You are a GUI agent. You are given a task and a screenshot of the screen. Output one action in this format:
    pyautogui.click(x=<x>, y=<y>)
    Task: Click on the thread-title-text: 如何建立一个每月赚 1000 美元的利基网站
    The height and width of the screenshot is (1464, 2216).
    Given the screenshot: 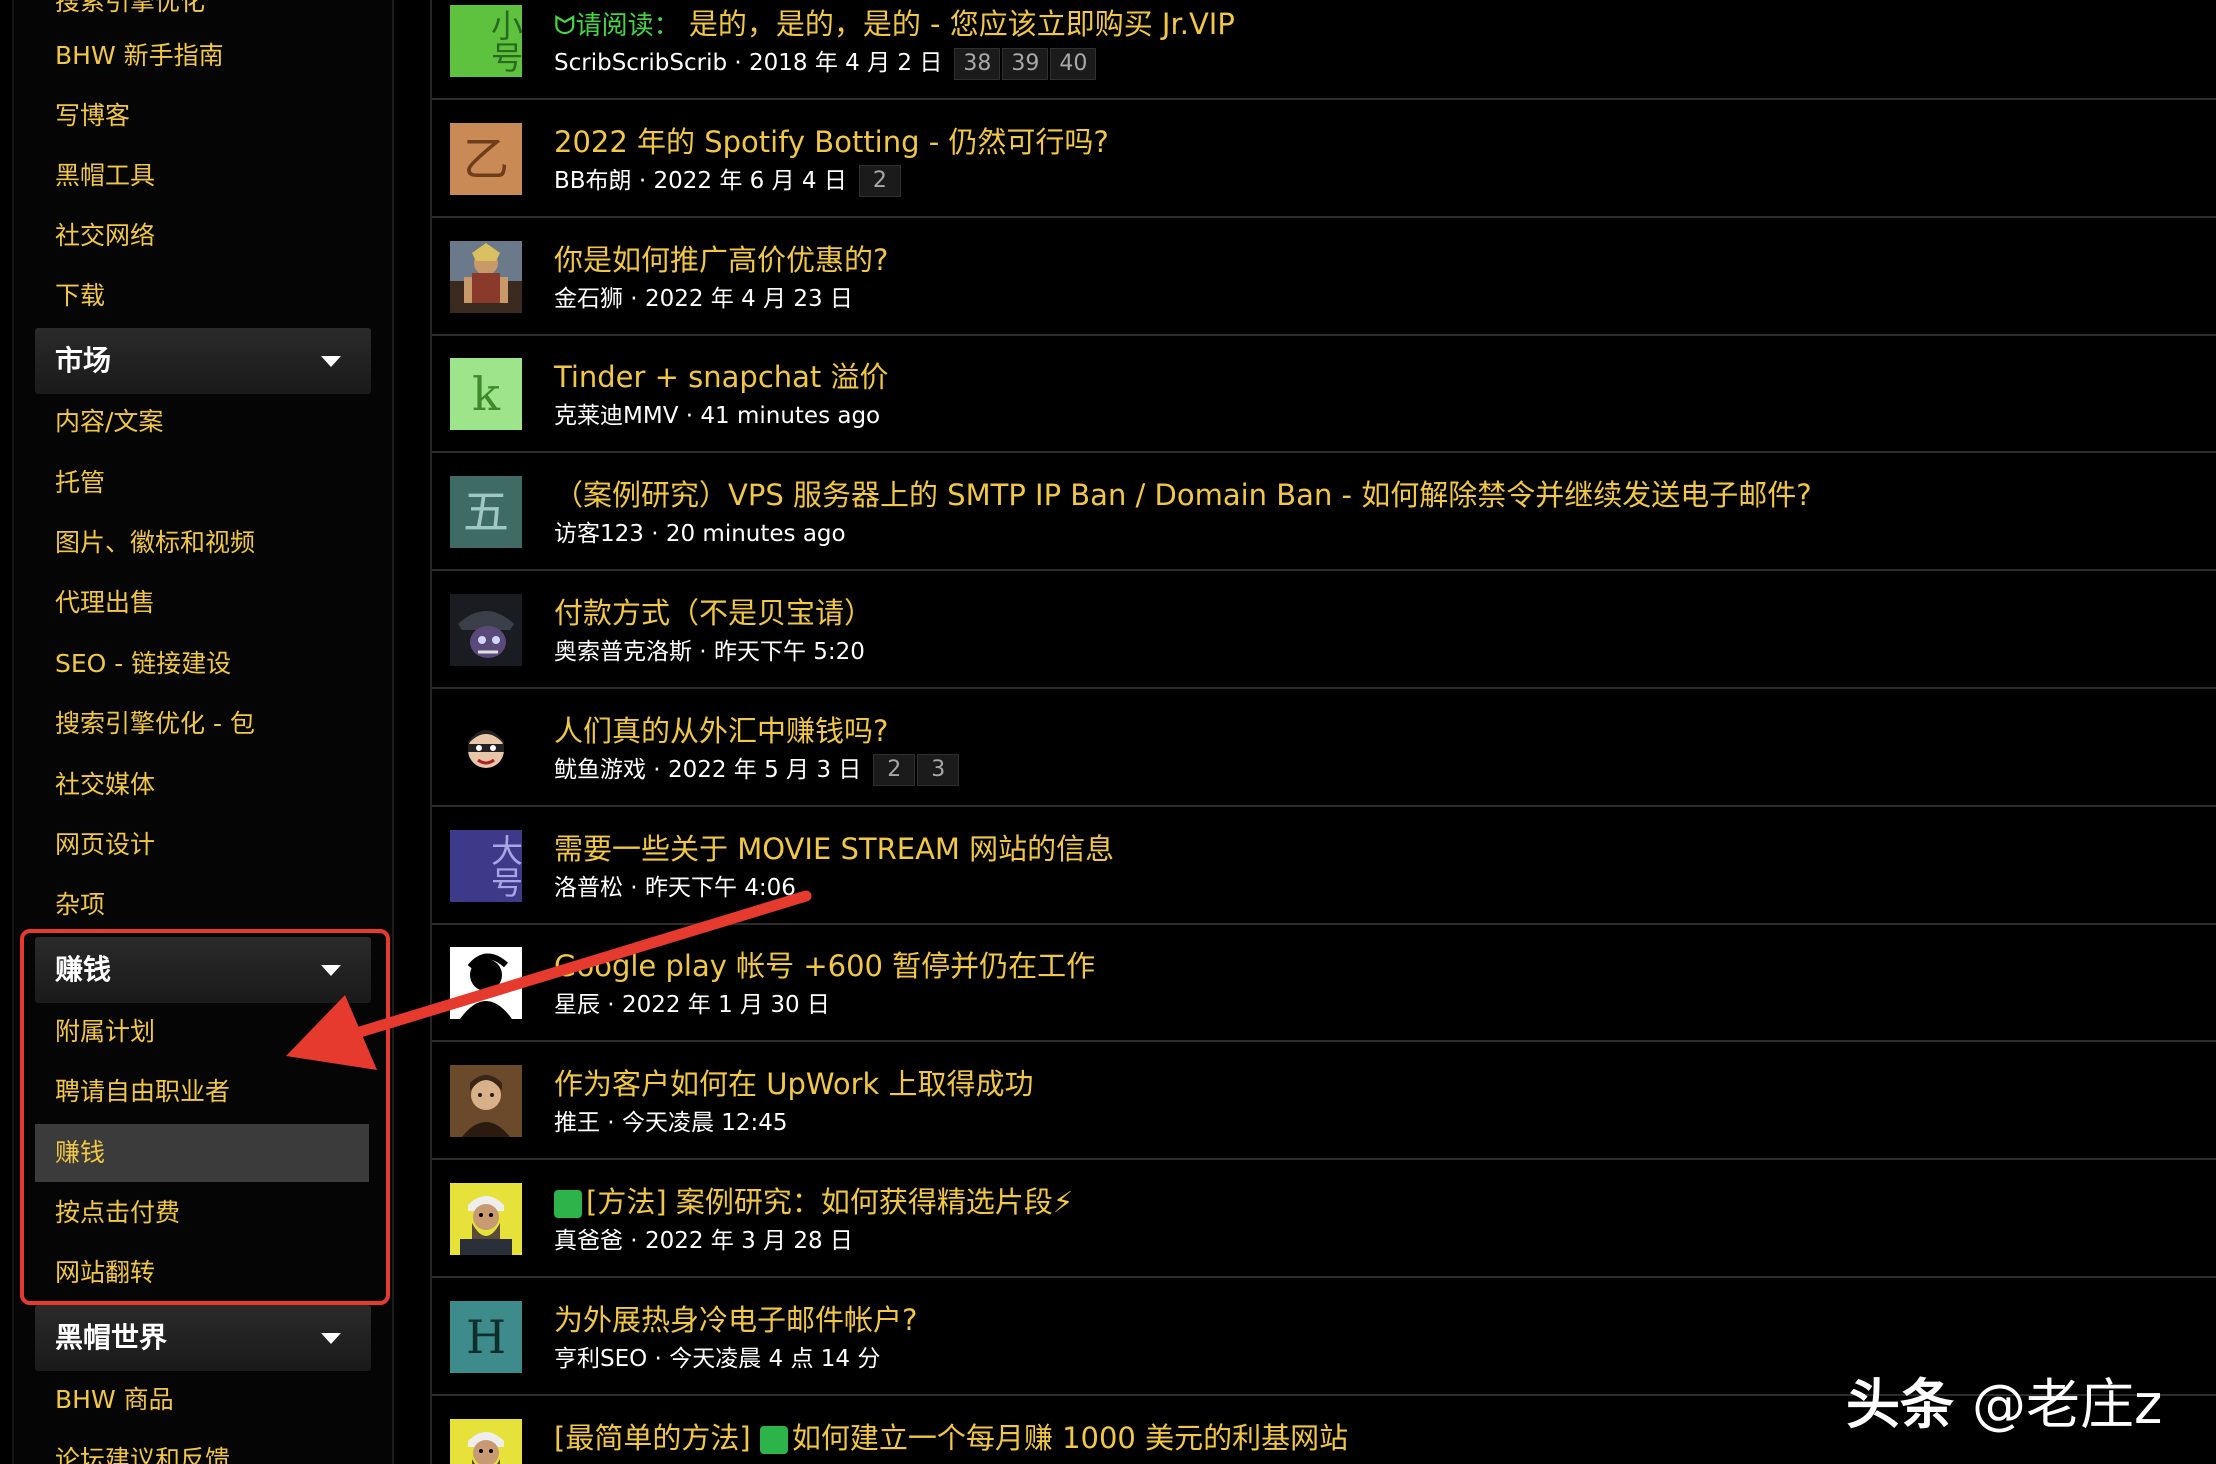 What is the action you would take?
    pyautogui.click(x=1070, y=1437)
    